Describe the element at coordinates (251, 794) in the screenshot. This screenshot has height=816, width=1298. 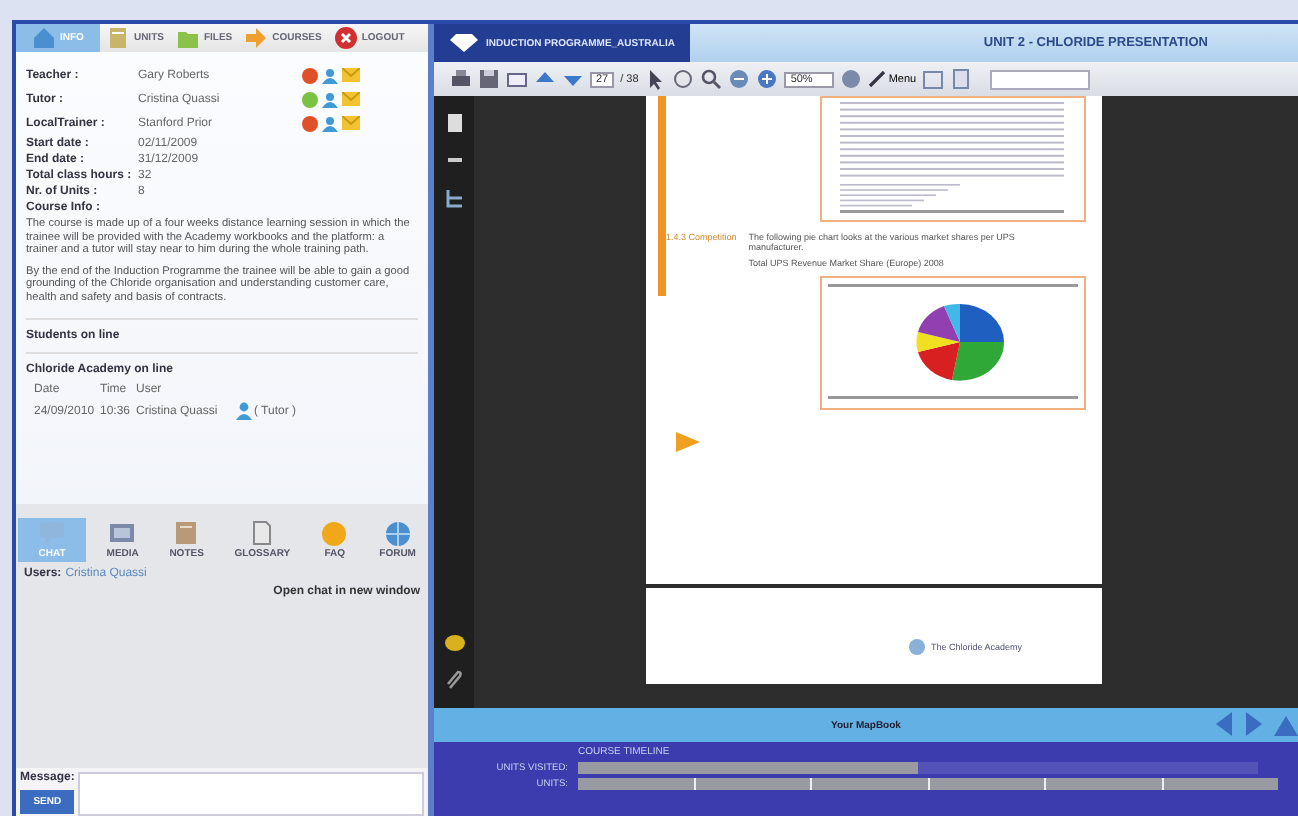
I see `message-field` at that location.